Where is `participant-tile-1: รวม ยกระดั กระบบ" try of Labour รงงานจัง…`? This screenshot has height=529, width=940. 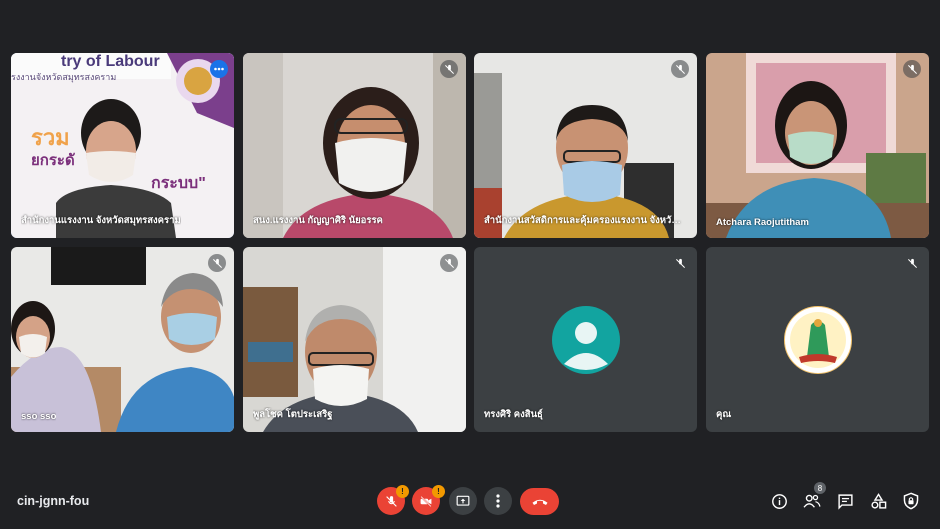 participant-tile-1: รวม ยกระดั กระบบ" try of Labour รงงานจัง… is located at coordinates (122, 145).